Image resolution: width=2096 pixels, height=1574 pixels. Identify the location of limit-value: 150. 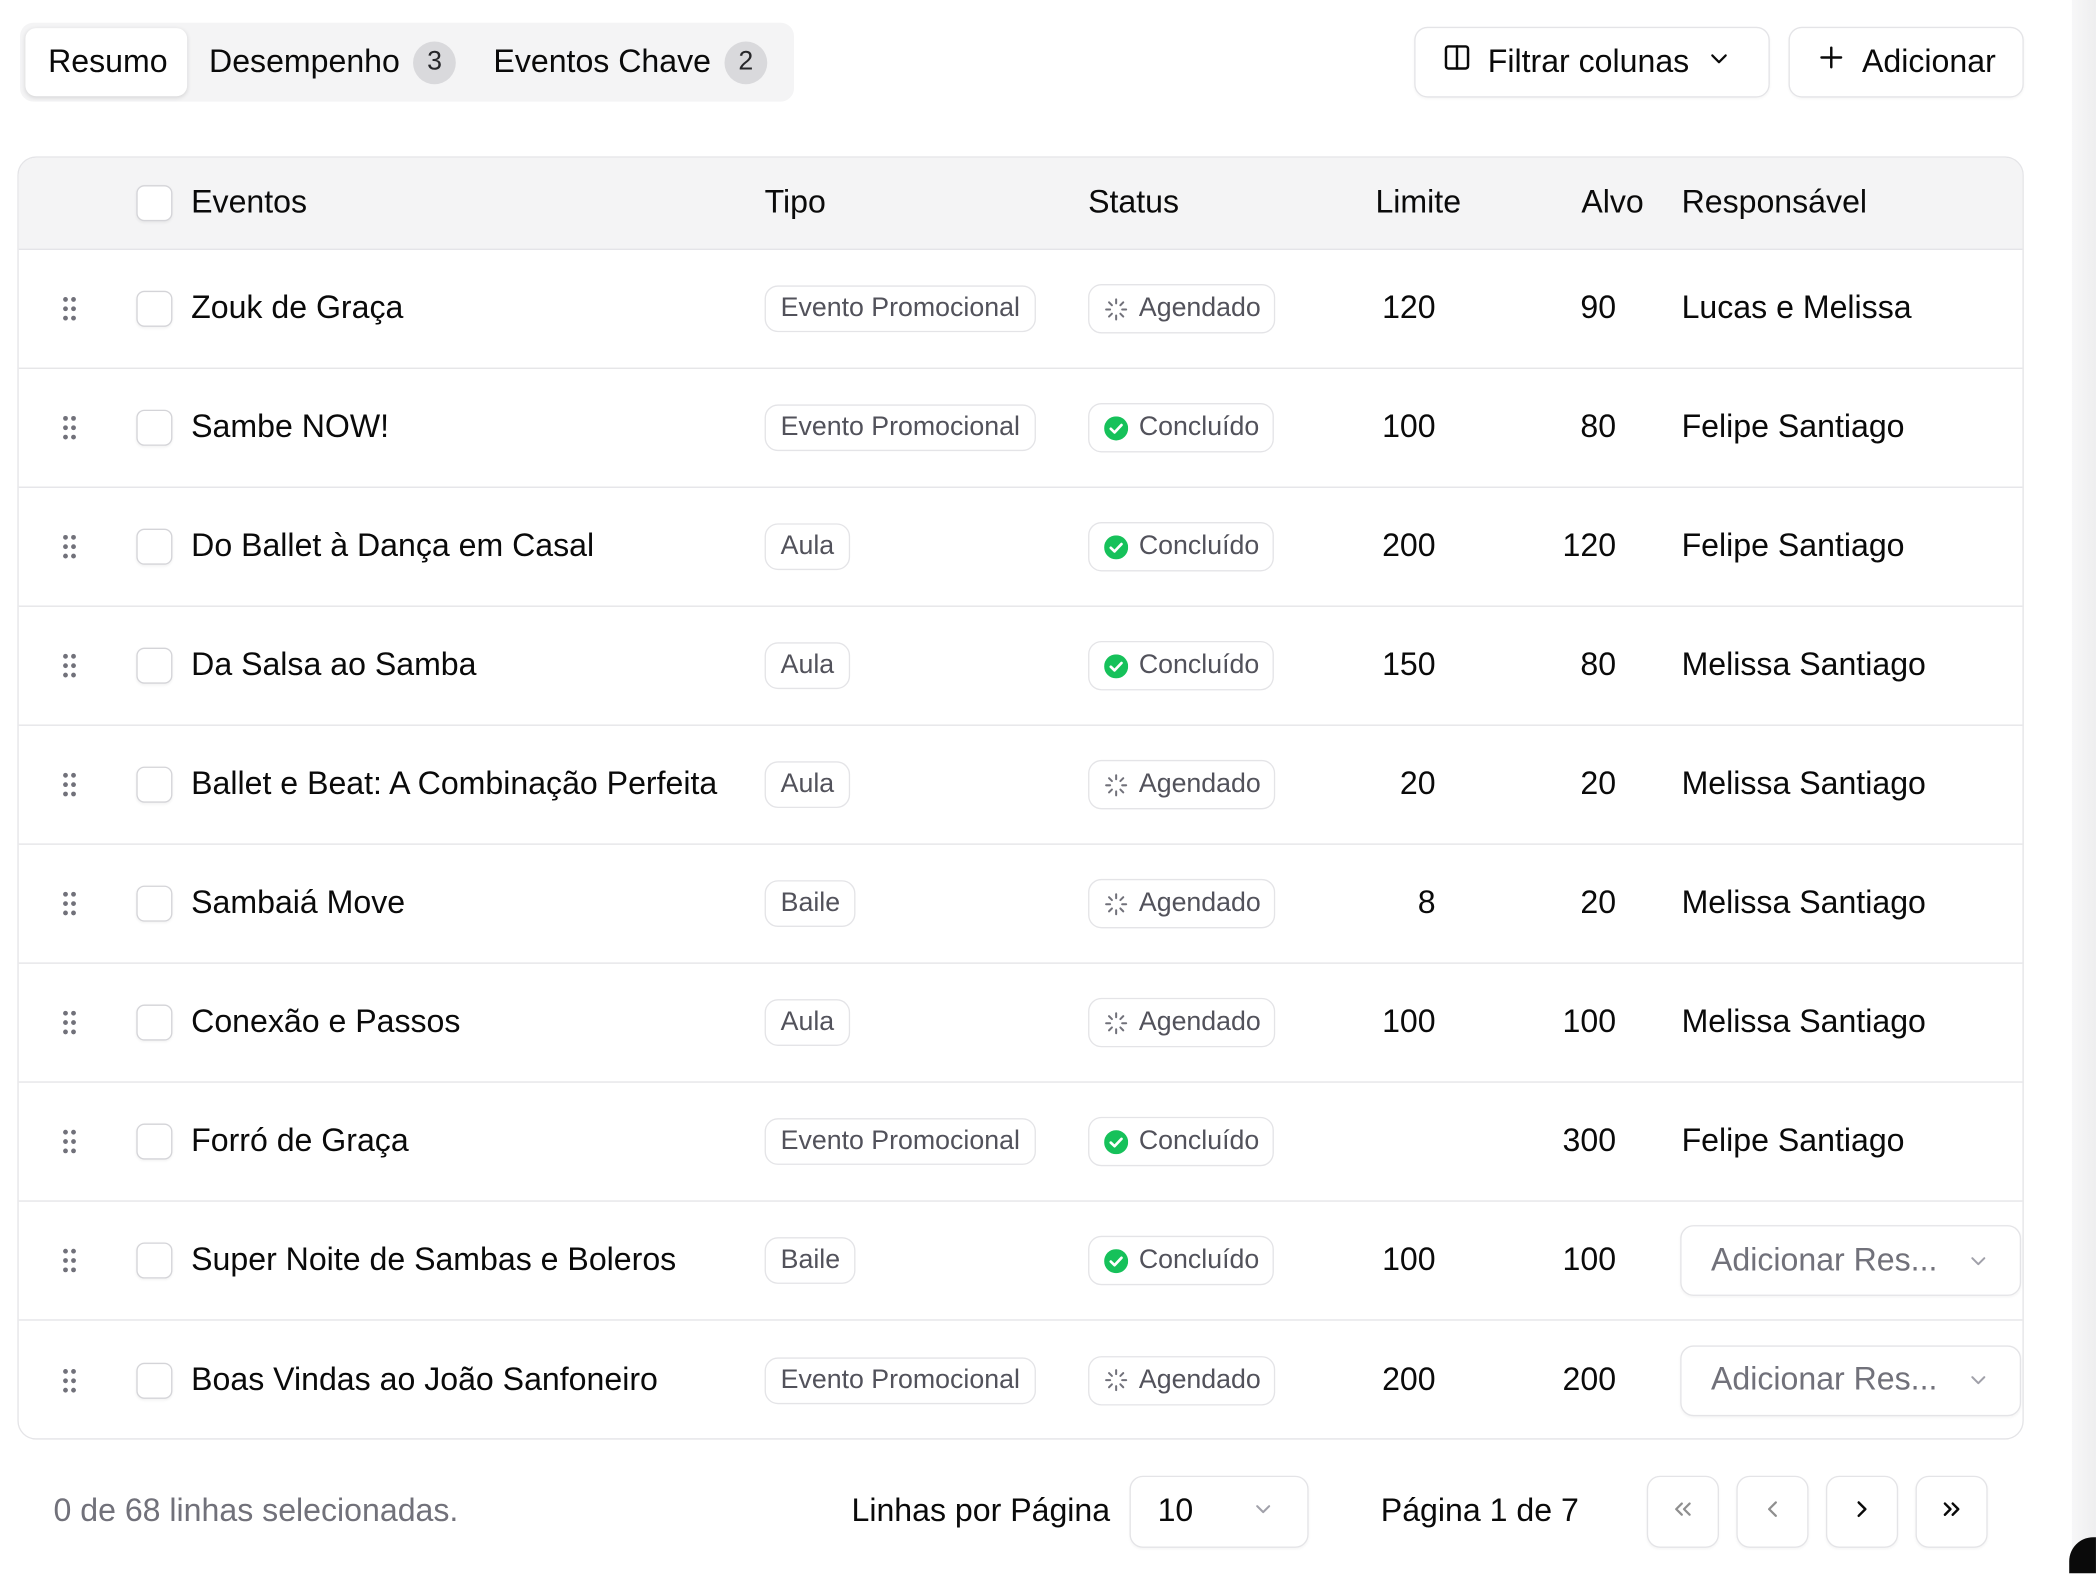
(1409, 665).